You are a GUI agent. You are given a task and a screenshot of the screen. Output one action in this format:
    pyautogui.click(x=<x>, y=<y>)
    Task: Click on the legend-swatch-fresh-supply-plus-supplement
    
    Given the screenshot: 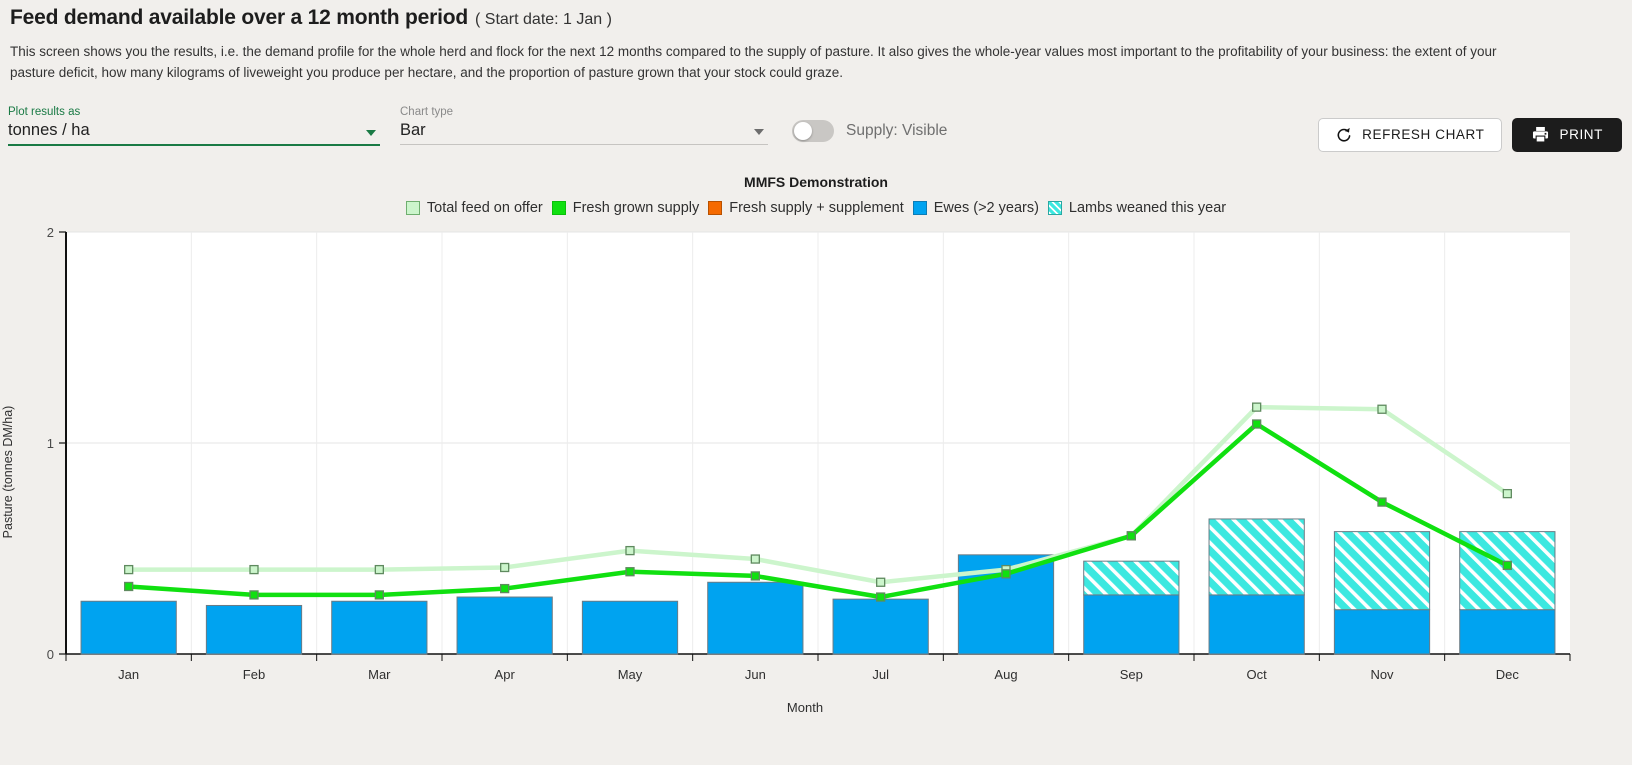 What is the action you would take?
    pyautogui.click(x=715, y=207)
    